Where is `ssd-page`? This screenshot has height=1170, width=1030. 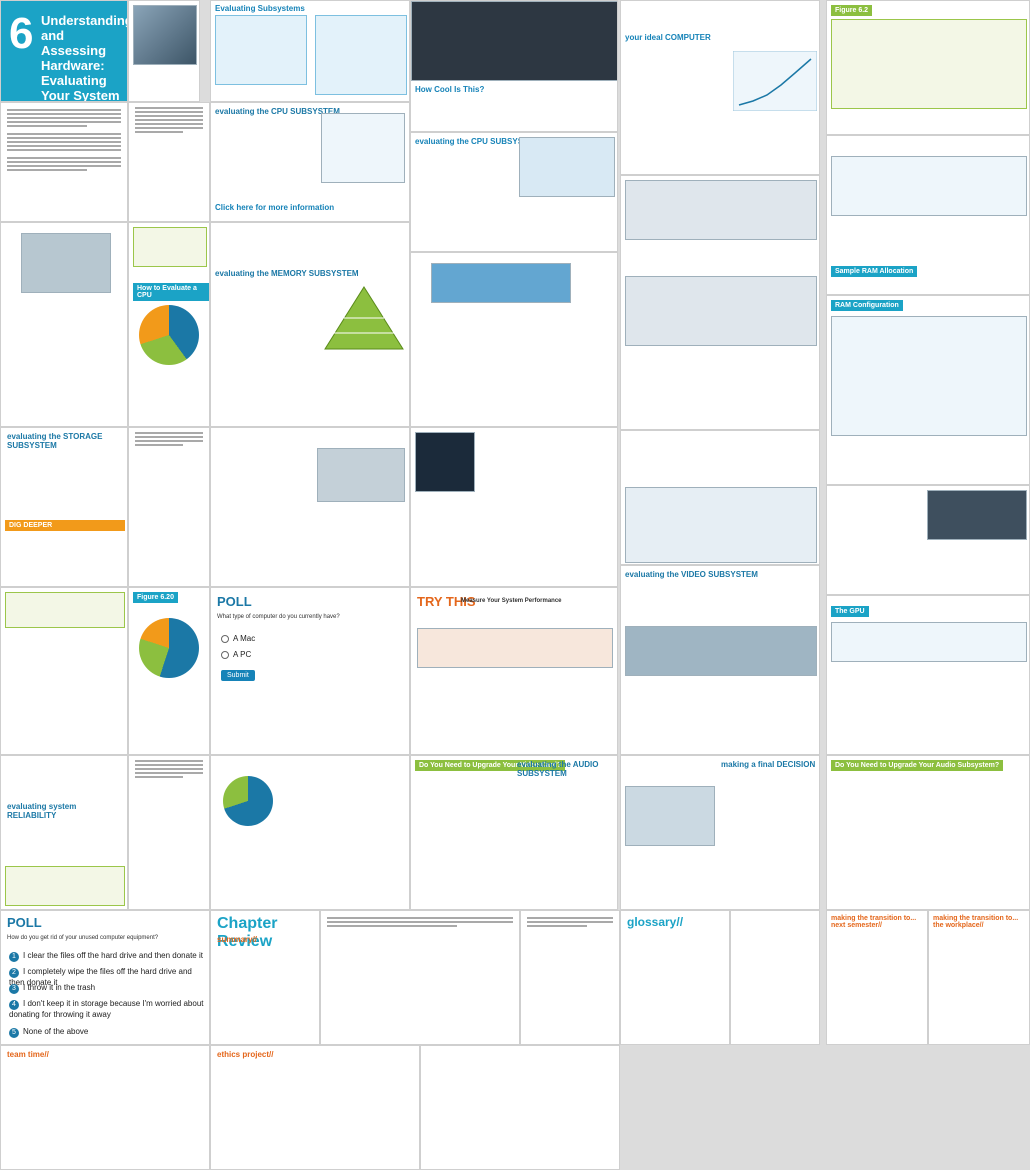 ssd-page is located at coordinates (514, 507).